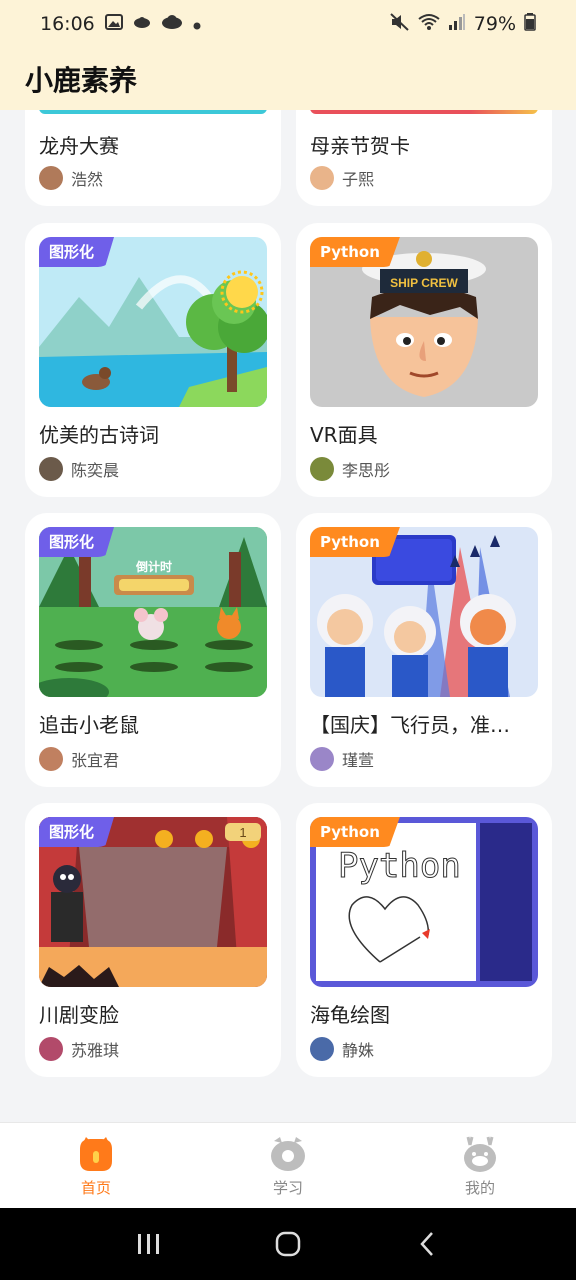 This screenshot has height=1280, width=576. Describe the element at coordinates (95, 1050) in the screenshot. I see `author-name: 苏雅琪` at that location.